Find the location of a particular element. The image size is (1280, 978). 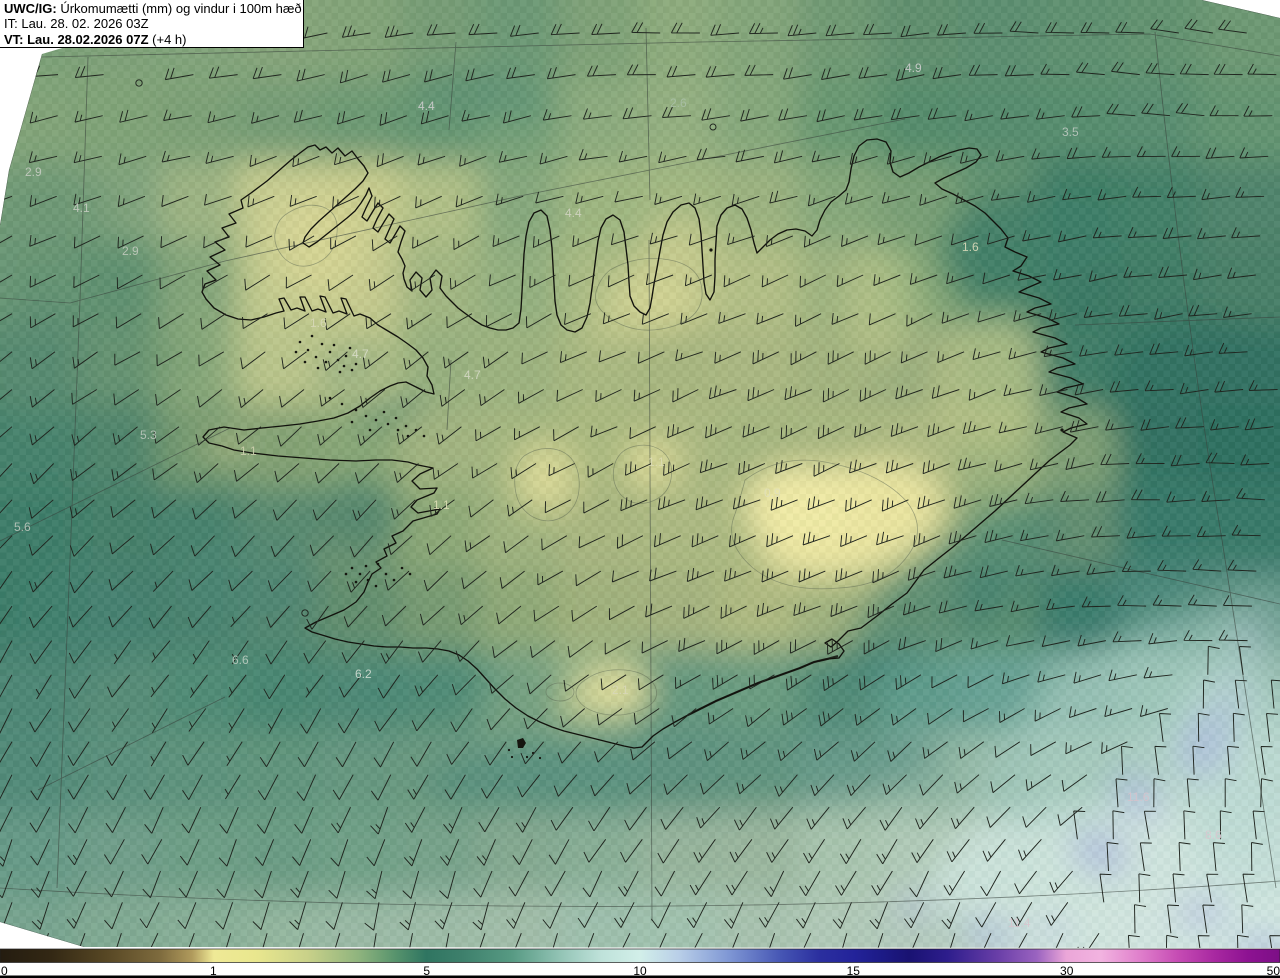

svg-text: 1 is located at coordinates (213, 971).